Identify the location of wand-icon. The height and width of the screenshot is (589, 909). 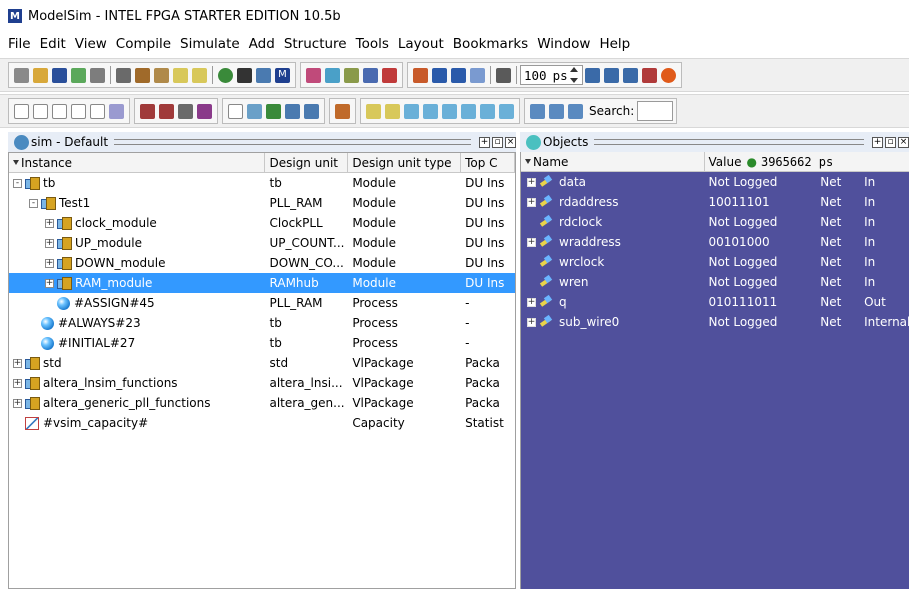
(116, 111).